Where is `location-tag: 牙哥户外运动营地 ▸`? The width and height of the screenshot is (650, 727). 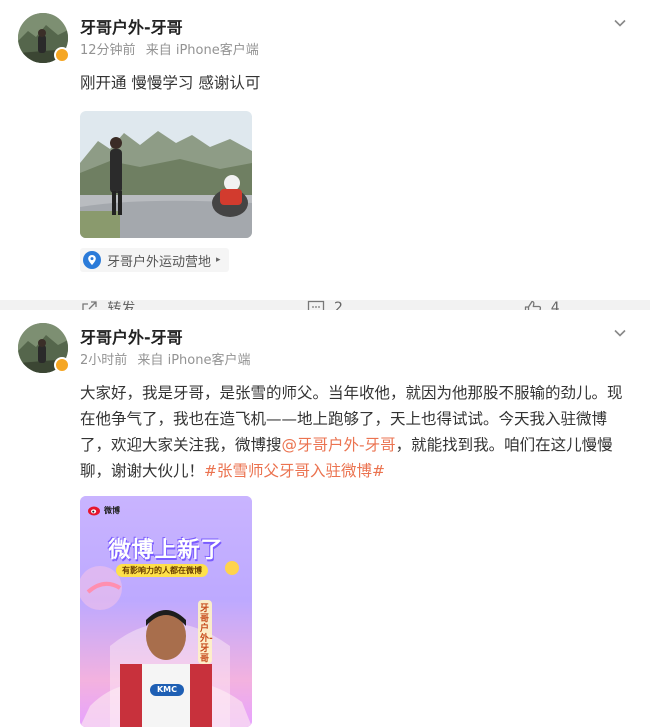
location-tag: 牙哥户外运动营地 ▸ is located at coordinates (154, 260).